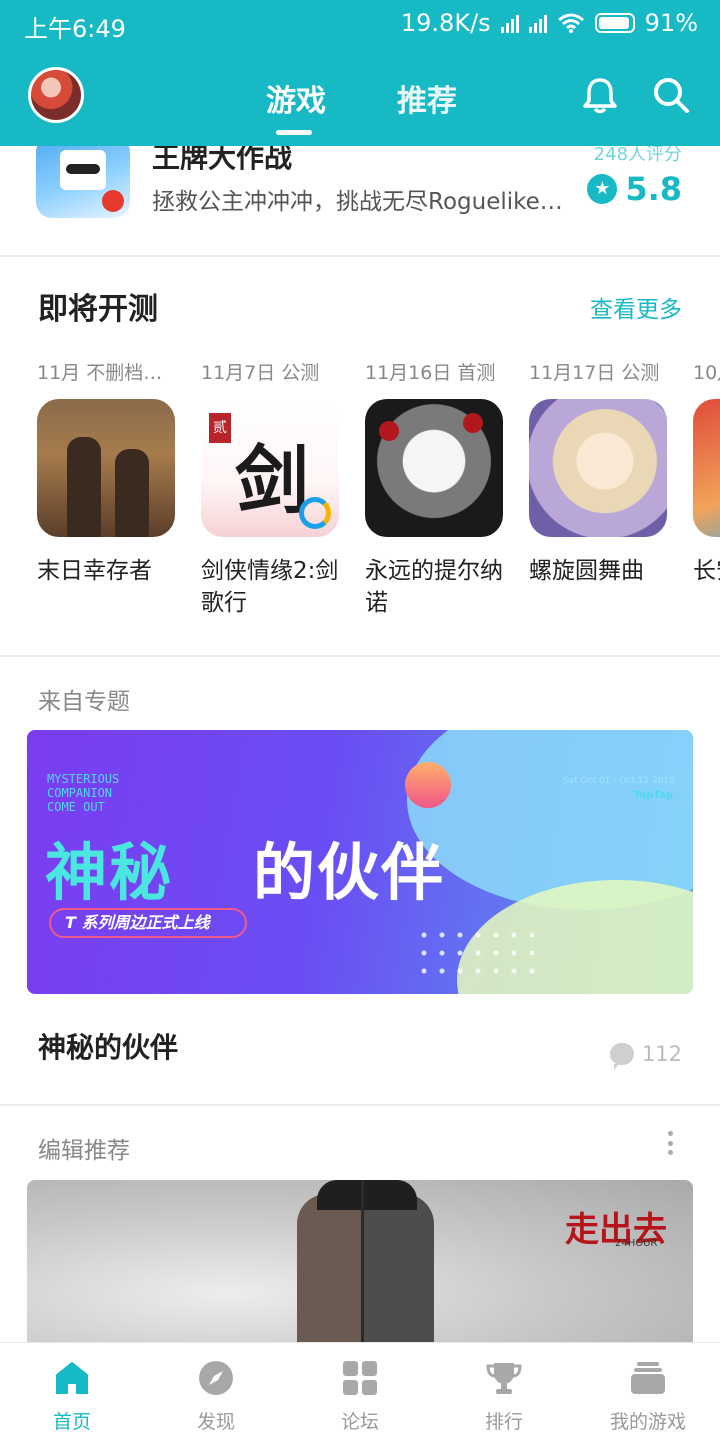  I want to click on upcoming-date: 10月, so click(706, 373).